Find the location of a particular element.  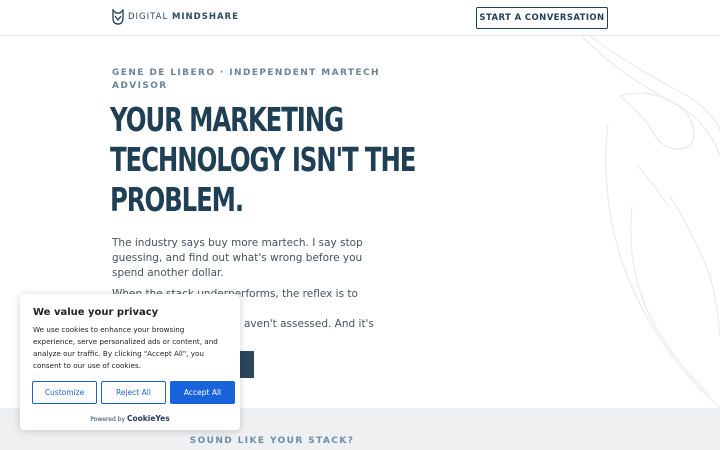

reject-all-button: Reject All is located at coordinates (133, 392).